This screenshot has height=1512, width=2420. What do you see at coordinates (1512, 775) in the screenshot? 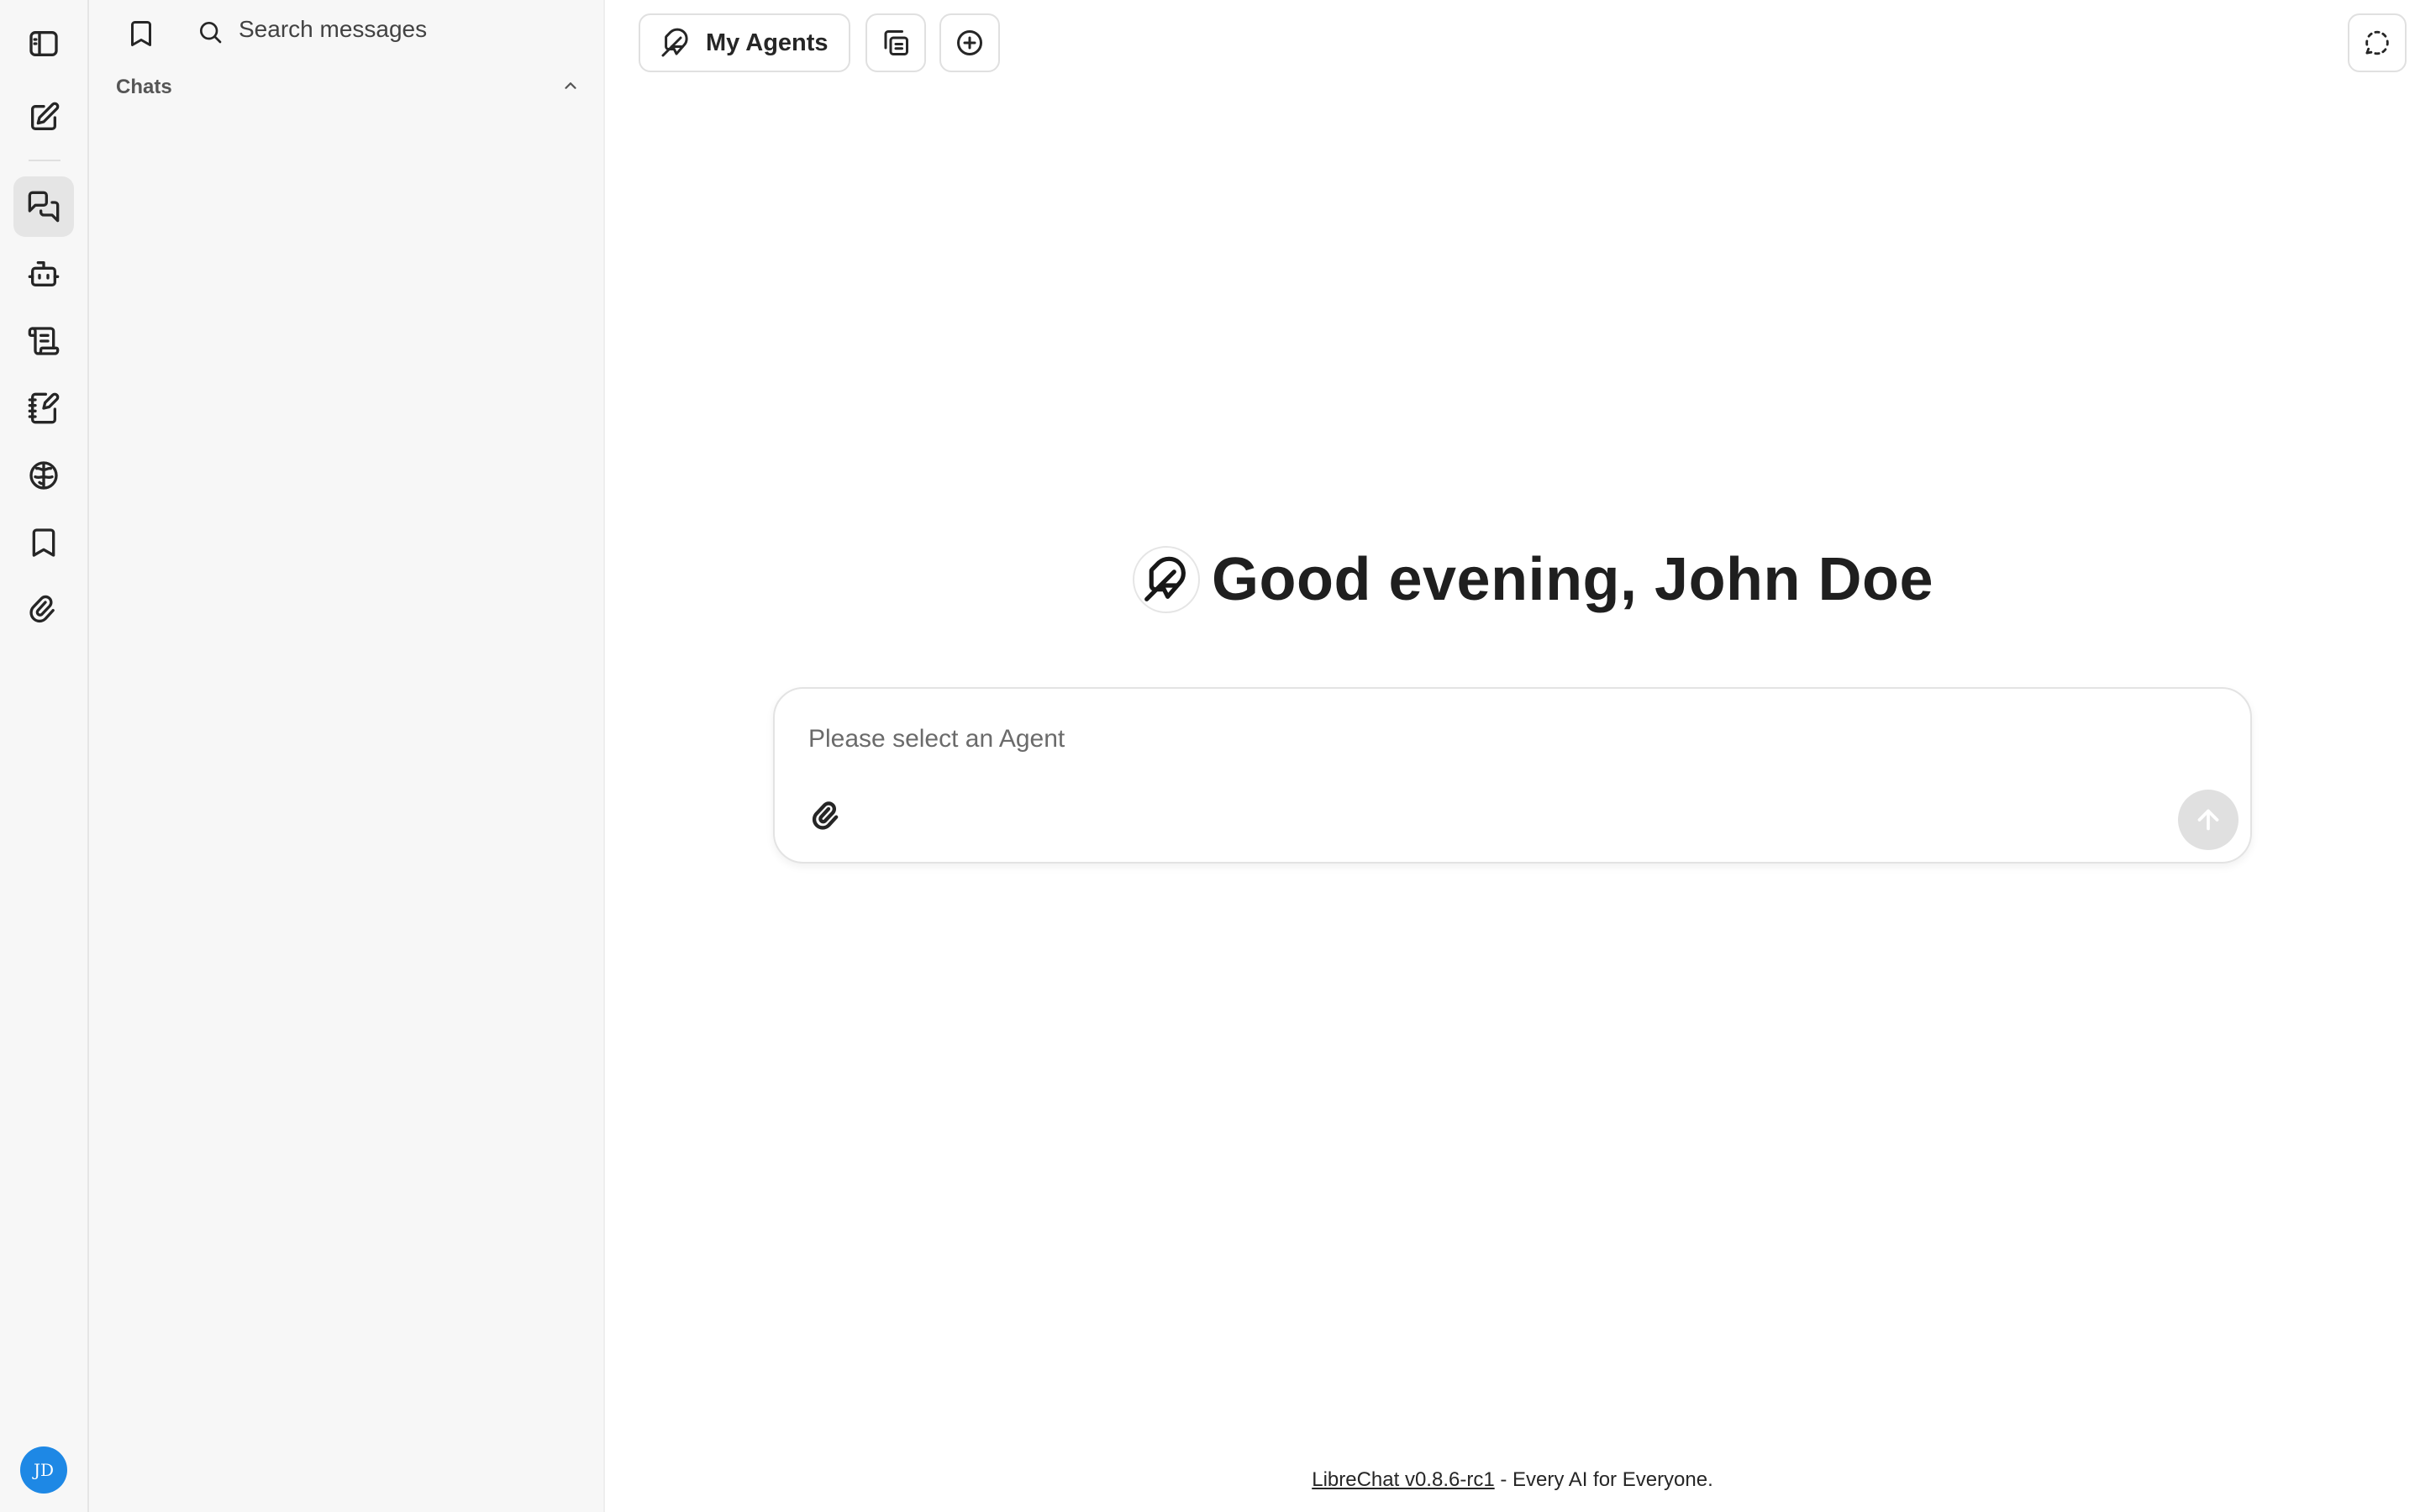
I see `message-composer` at bounding box center [1512, 775].